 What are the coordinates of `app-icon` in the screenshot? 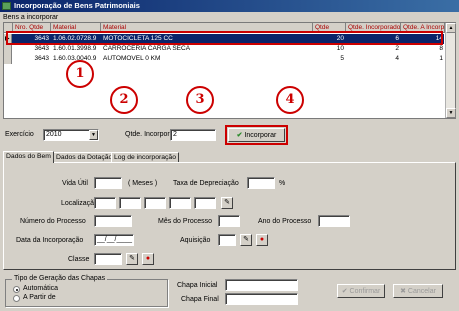 It's located at (6, 6).